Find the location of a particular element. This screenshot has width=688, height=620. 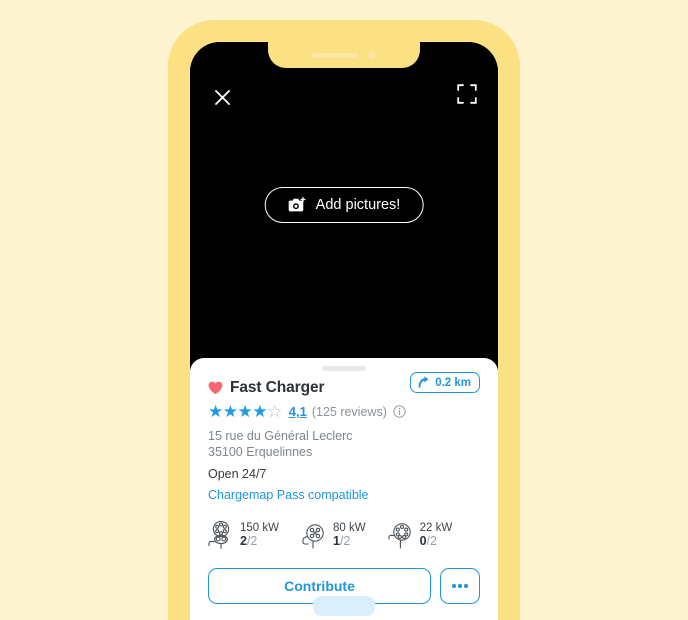

connector-availability-ccs: 2/2 is located at coordinates (249, 541).